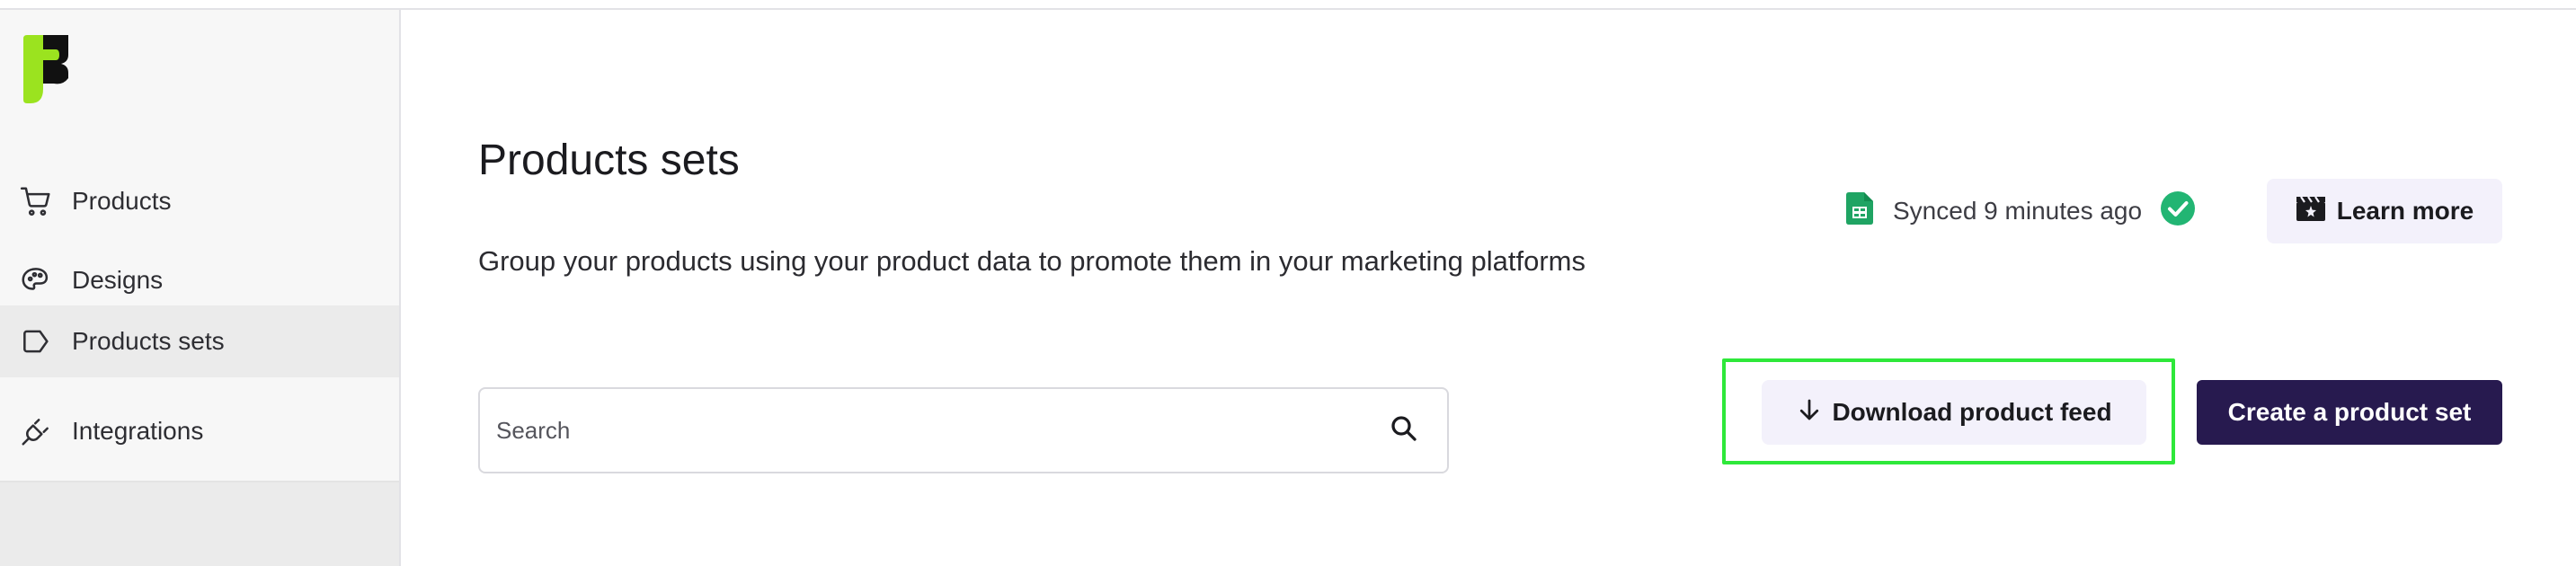 The height and width of the screenshot is (566, 2576). Describe the element at coordinates (1814, 412) in the screenshot. I see `arrow-down-icon` at that location.